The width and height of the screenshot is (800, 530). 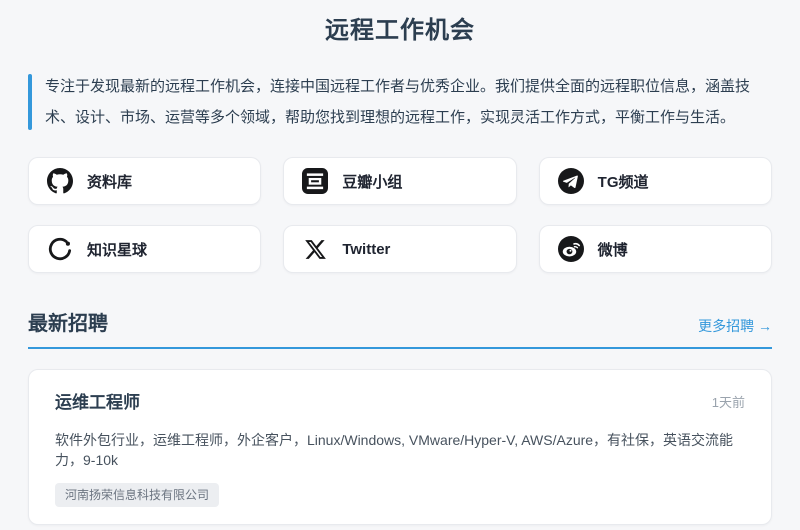 I want to click on link-card-telegram: TG频道, so click(x=655, y=181).